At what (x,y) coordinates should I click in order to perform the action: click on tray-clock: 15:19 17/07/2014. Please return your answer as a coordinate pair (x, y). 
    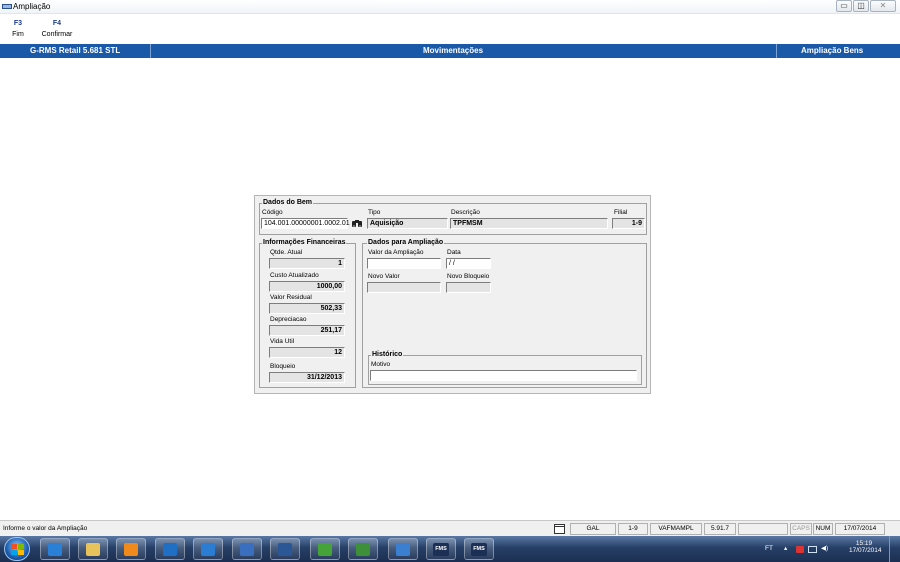
    Looking at the image, I should click on (865, 547).